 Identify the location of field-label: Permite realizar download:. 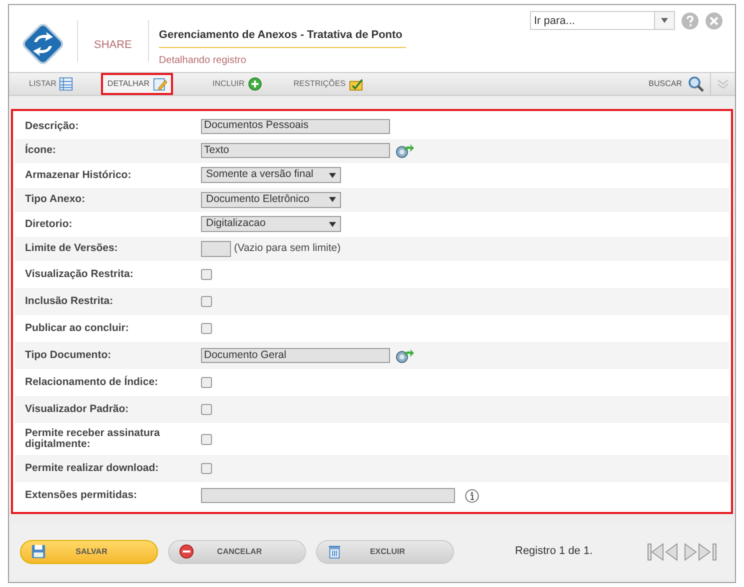
(92, 468).